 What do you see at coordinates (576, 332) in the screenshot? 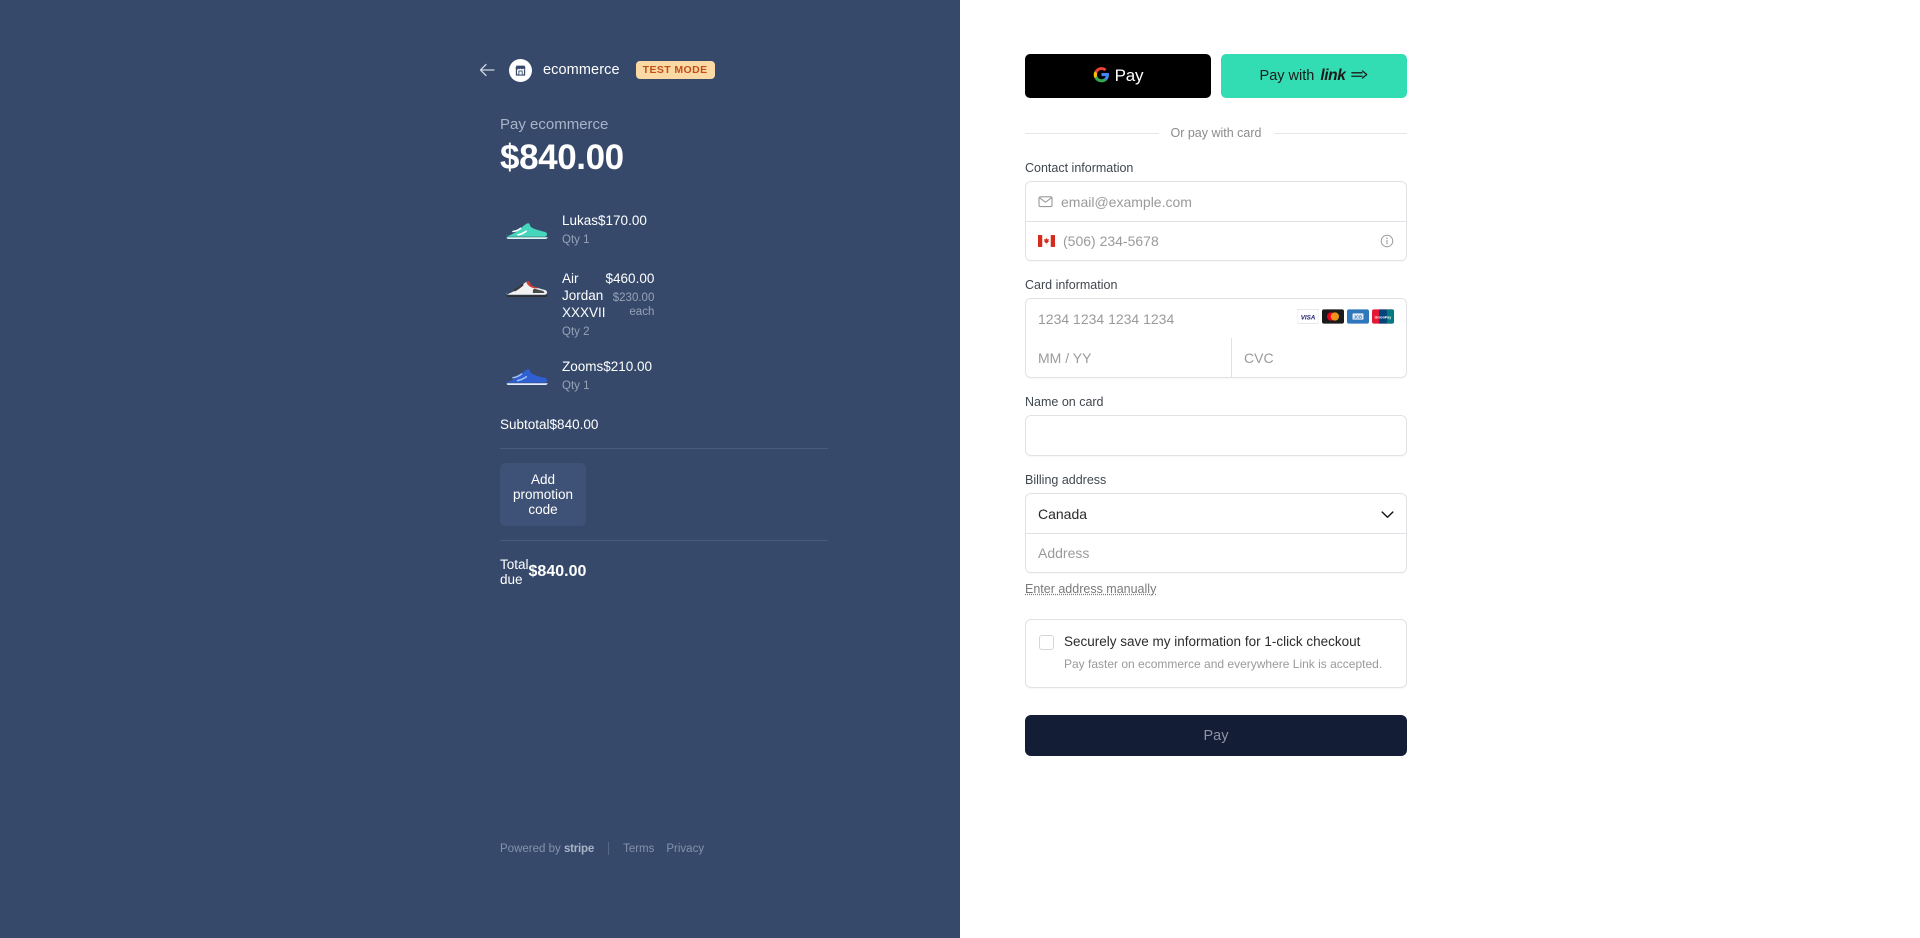
I see `item-qty: Qty 2` at bounding box center [576, 332].